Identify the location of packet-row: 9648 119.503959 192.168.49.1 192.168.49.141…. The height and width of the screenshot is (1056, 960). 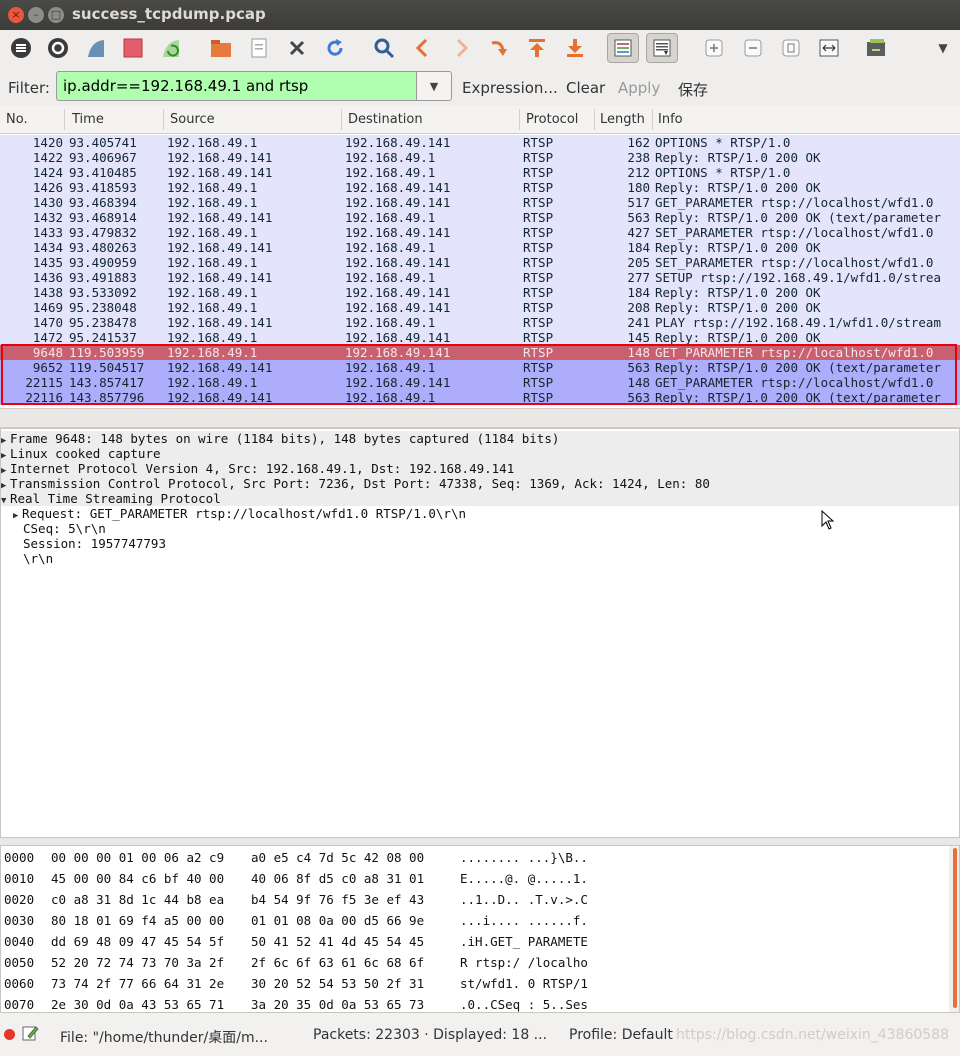
(480, 352).